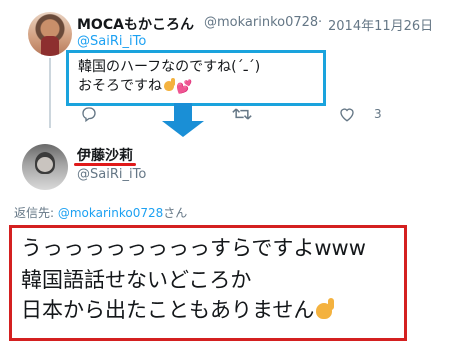 The image size is (468, 360). I want to click on user-handle: @SaiRi_iTo, so click(111, 174).